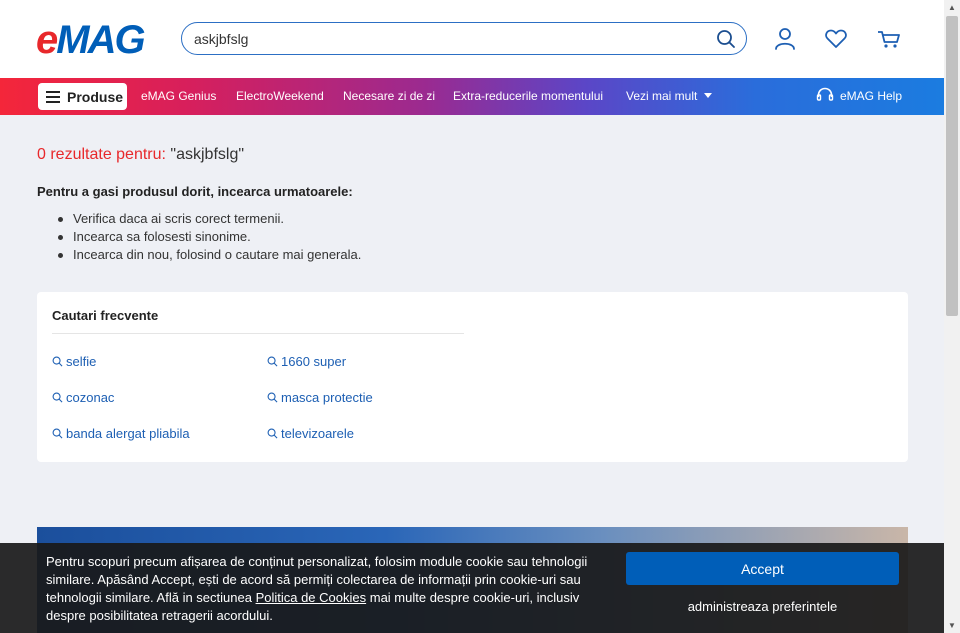 This screenshot has width=960, height=633. What do you see at coordinates (317, 433) in the screenshot?
I see `frequent-search-label: televizoarele` at bounding box center [317, 433].